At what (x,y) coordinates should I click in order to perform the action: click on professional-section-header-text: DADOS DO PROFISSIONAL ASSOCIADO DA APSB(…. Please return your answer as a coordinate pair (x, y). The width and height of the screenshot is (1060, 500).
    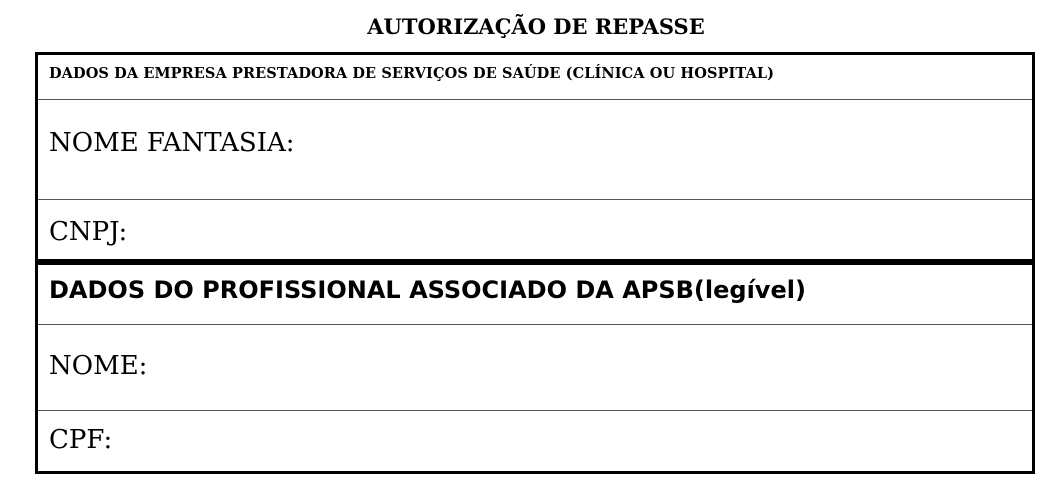
    Looking at the image, I should click on (427, 290).